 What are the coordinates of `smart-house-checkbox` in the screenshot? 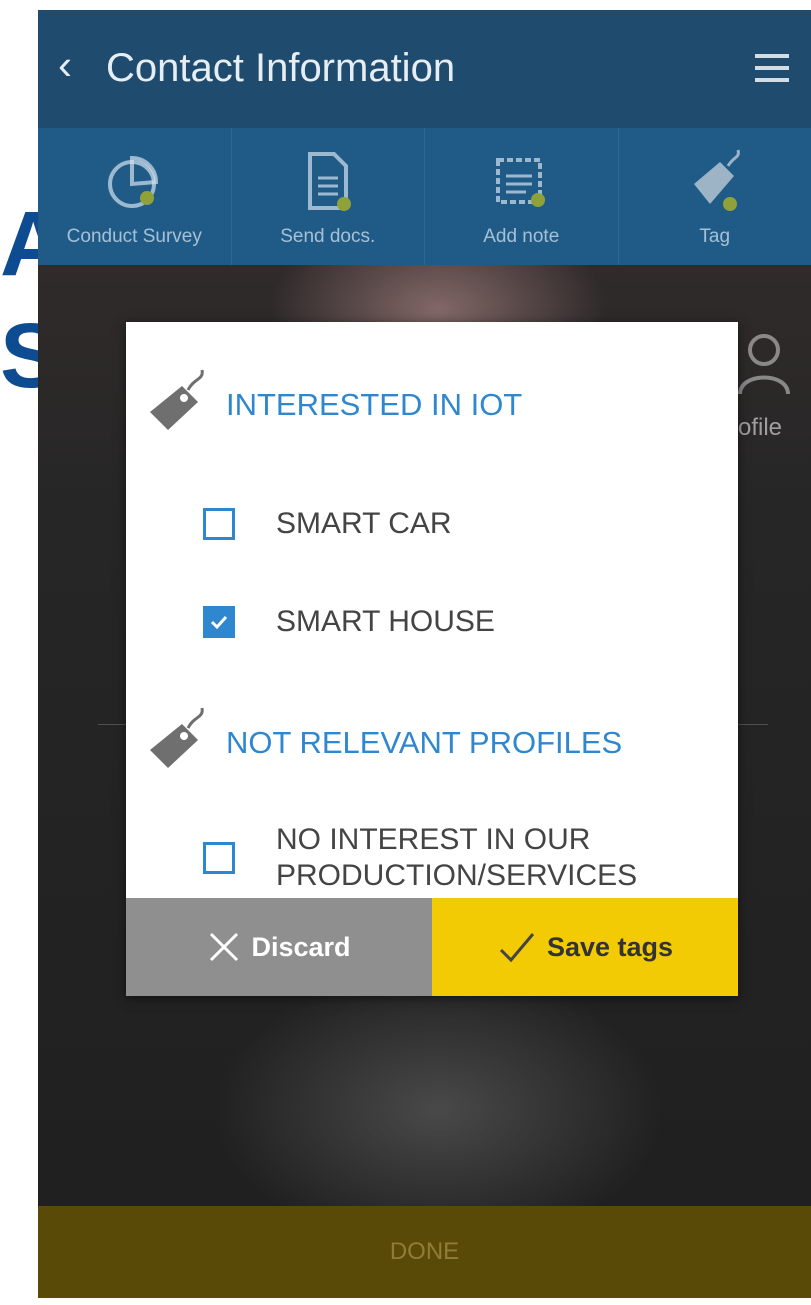 It's located at (219, 622).